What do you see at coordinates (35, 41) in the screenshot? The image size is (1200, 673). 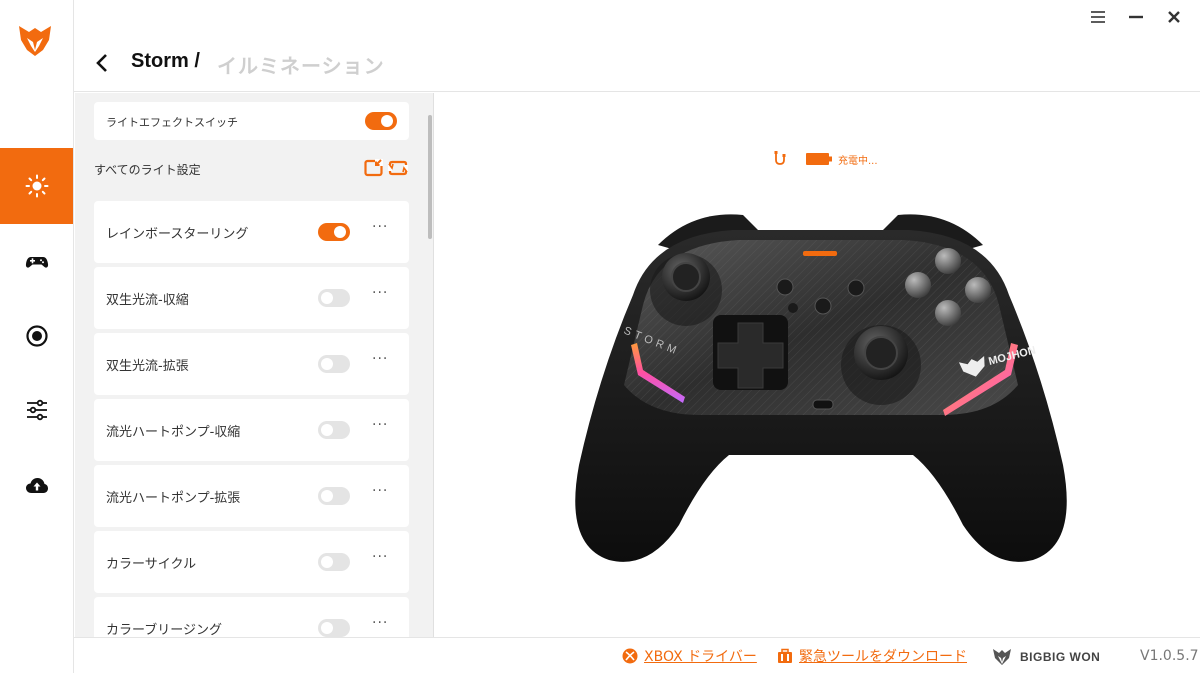 I see `app-logo` at bounding box center [35, 41].